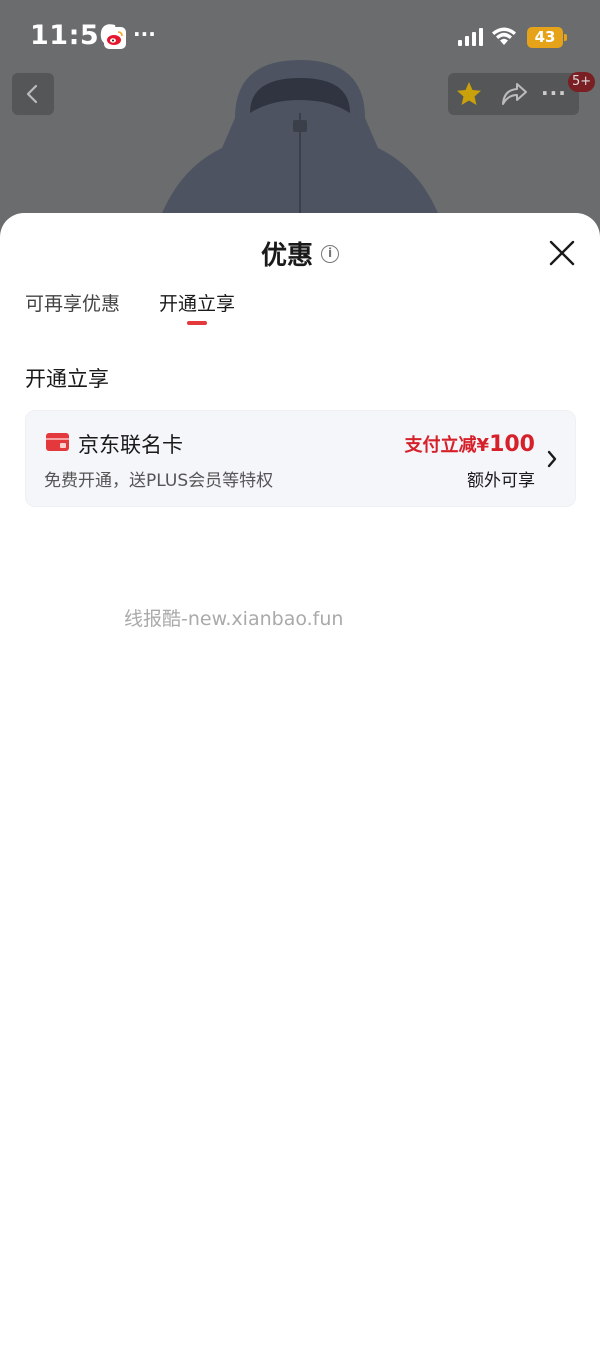  Describe the element at coordinates (504, 36) in the screenshot. I see `wifi-icon` at that location.